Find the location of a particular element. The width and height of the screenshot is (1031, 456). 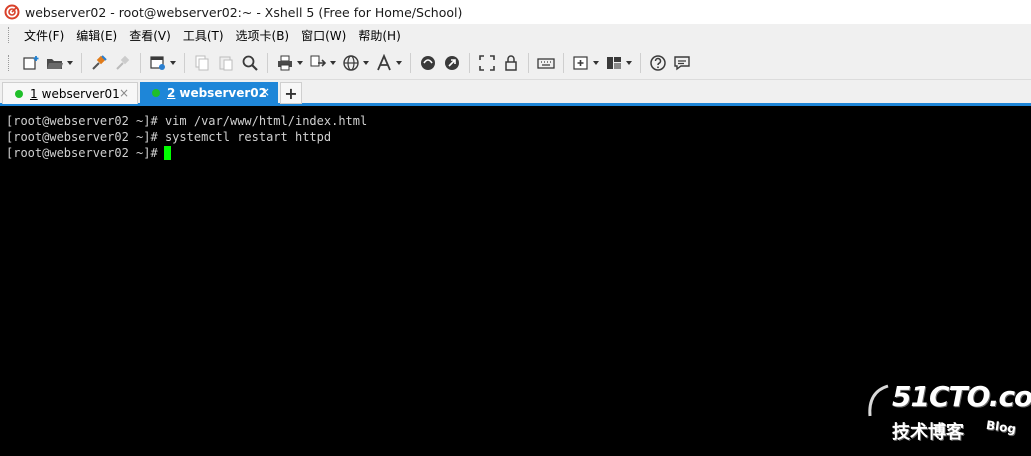

help-button is located at coordinates (658, 63).